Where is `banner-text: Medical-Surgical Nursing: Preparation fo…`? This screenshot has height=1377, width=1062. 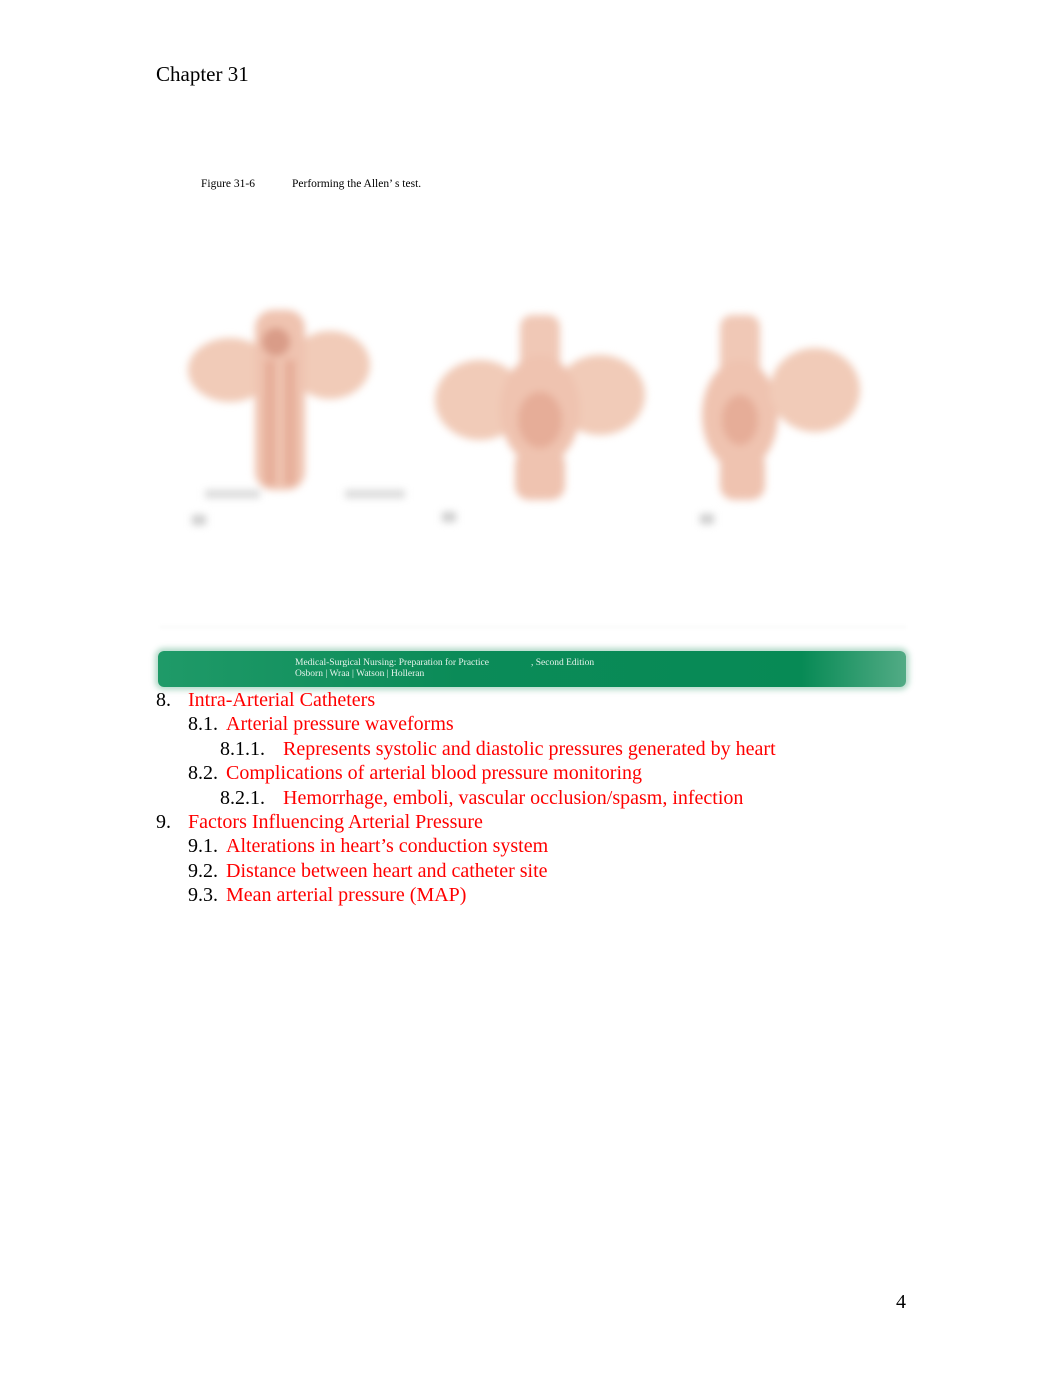
banner-text: Medical-Surgical Nursing: Preparation fo… is located at coordinates (444, 669).